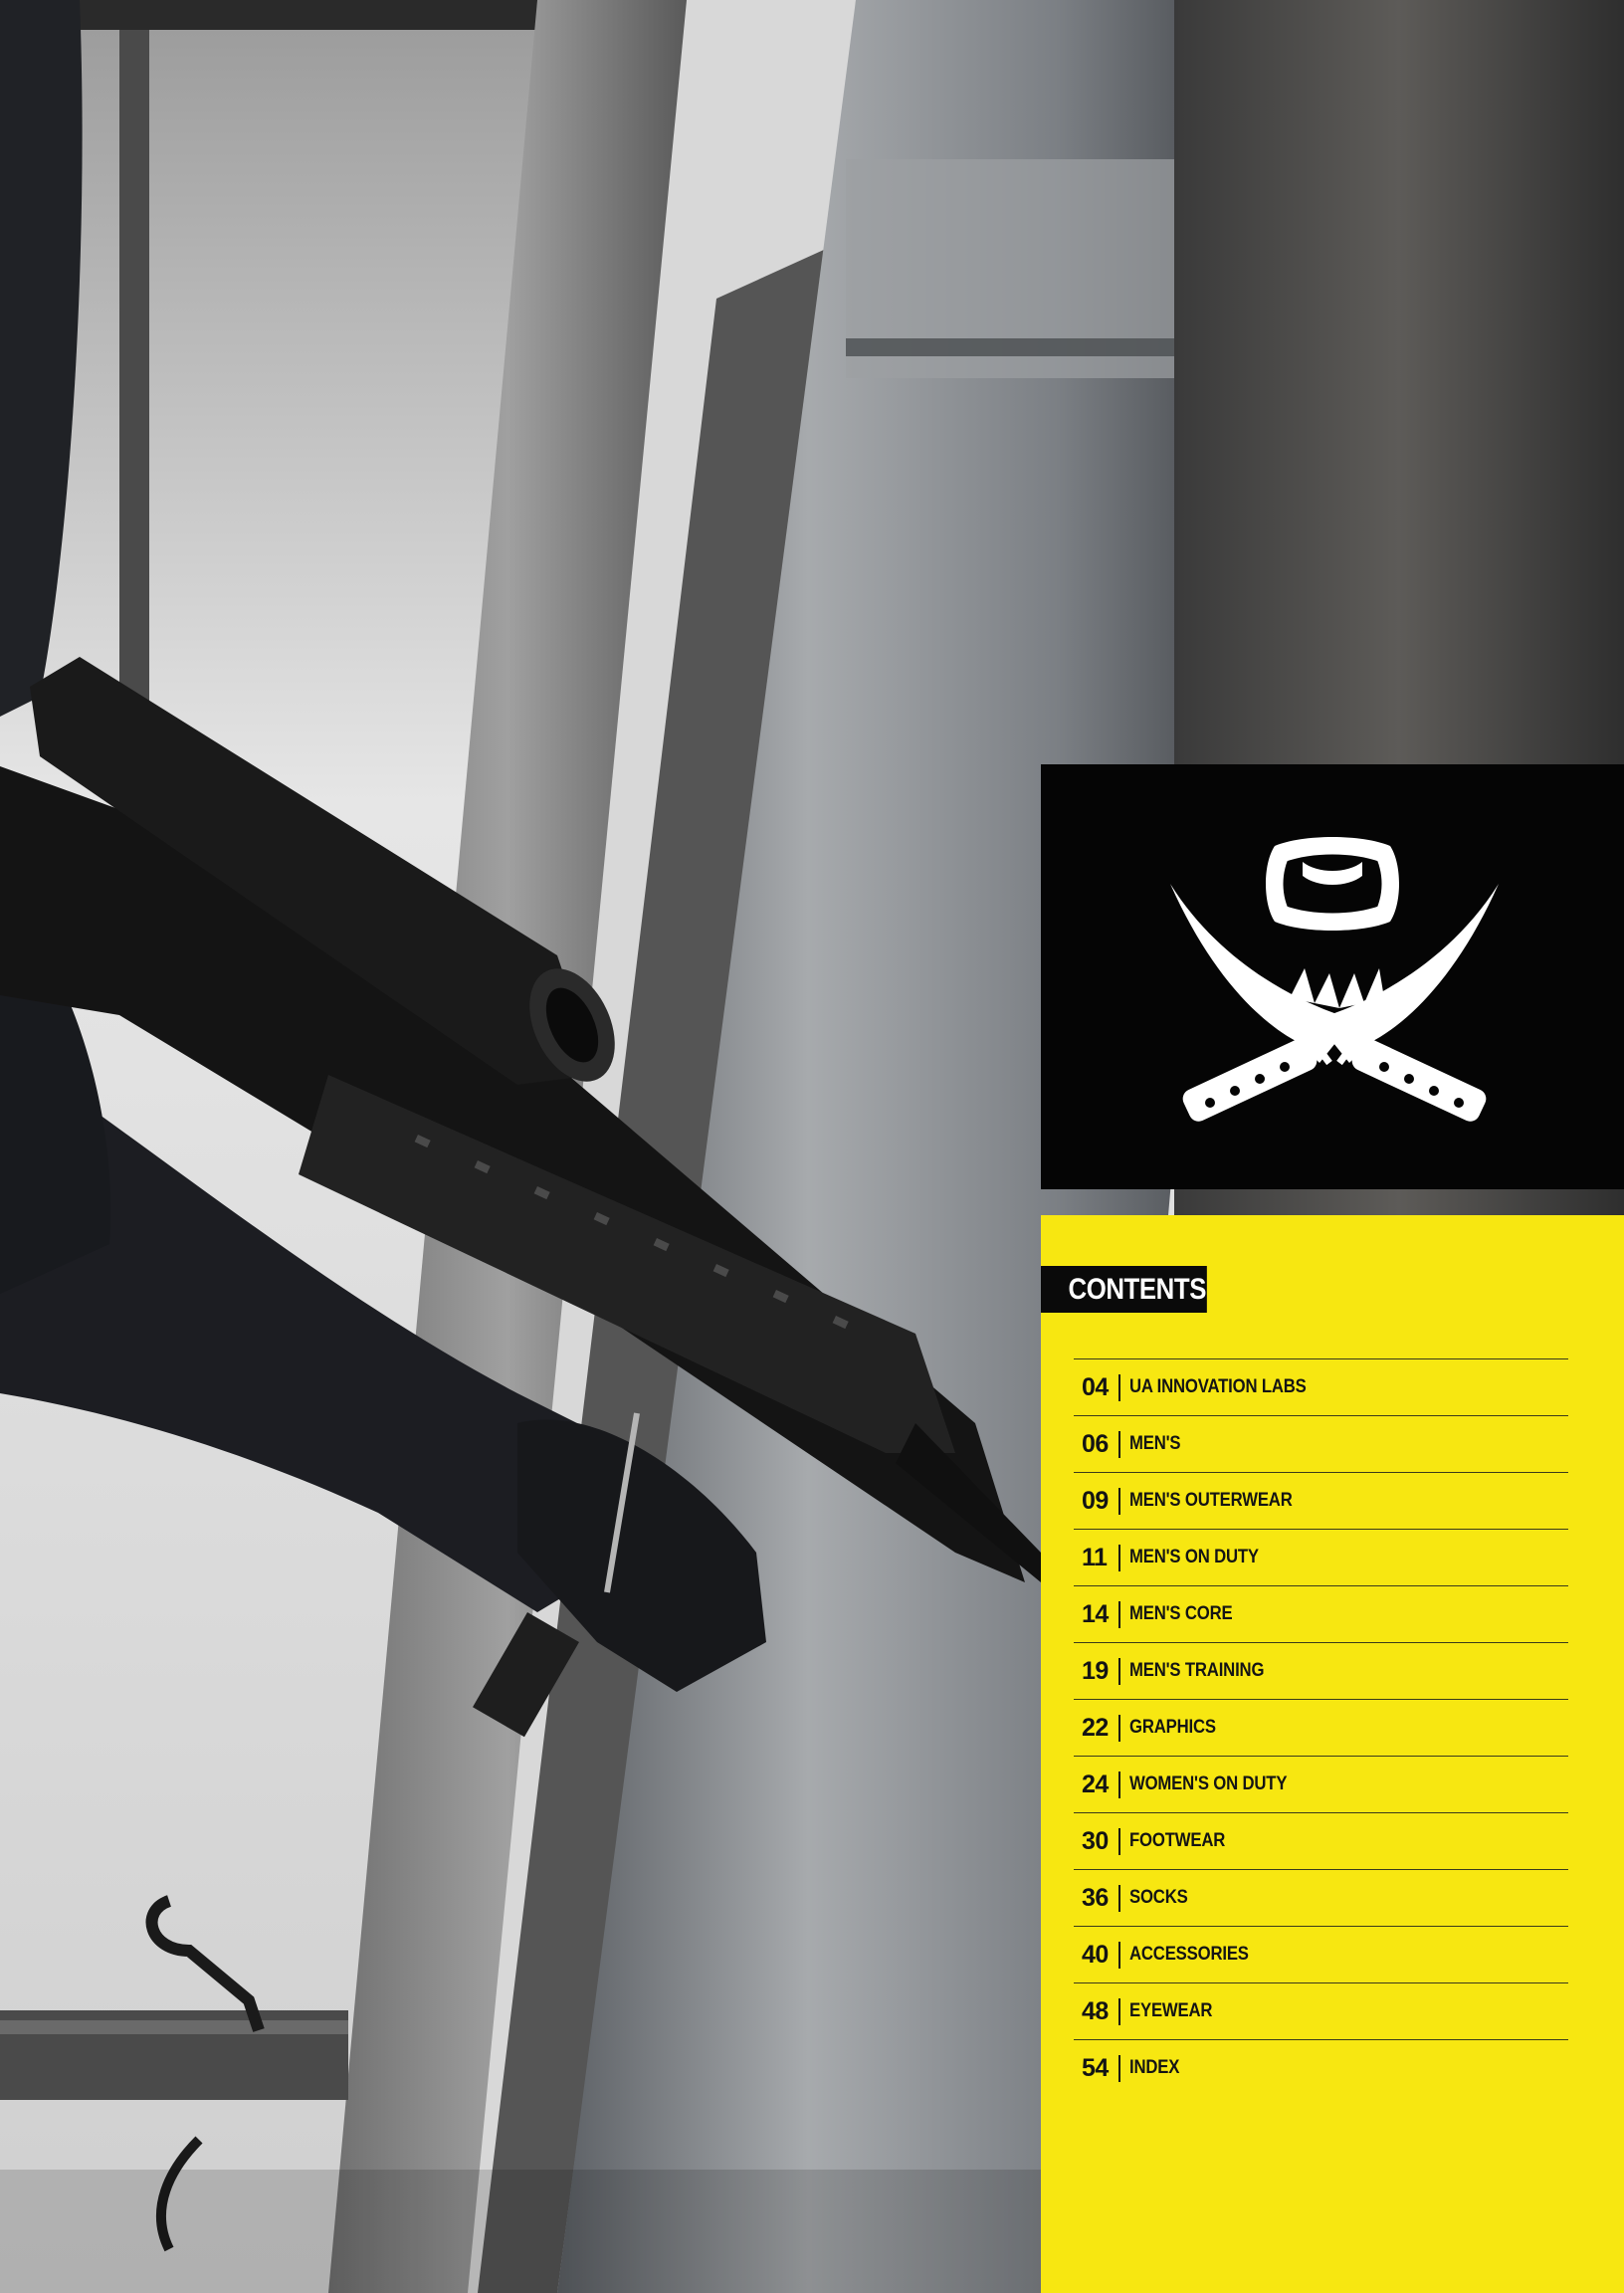  What do you see at coordinates (1096, 1443) in the screenshot?
I see `toc-page-number: 06` at bounding box center [1096, 1443].